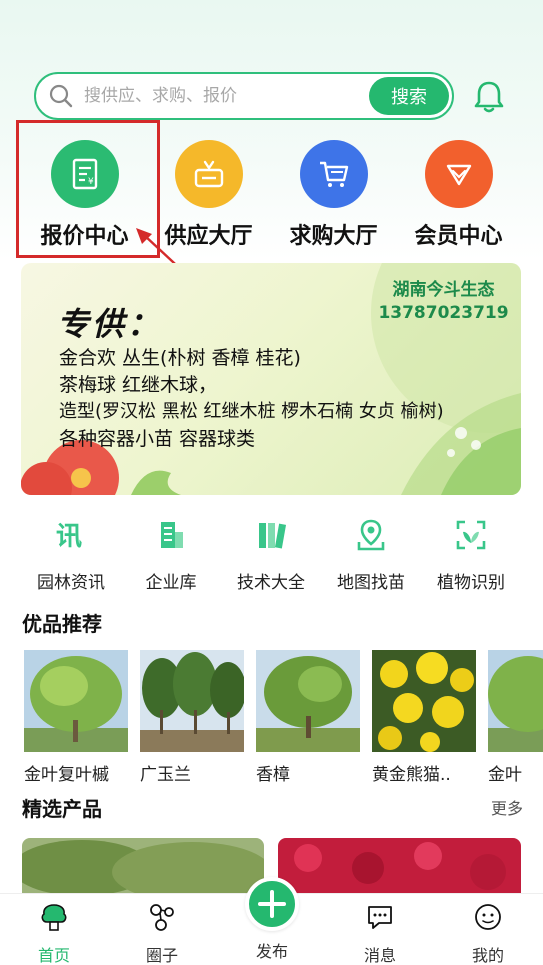 The width and height of the screenshot is (543, 965). Describe the element at coordinates (333, 174) in the screenshot. I see `cart-icon` at that location.